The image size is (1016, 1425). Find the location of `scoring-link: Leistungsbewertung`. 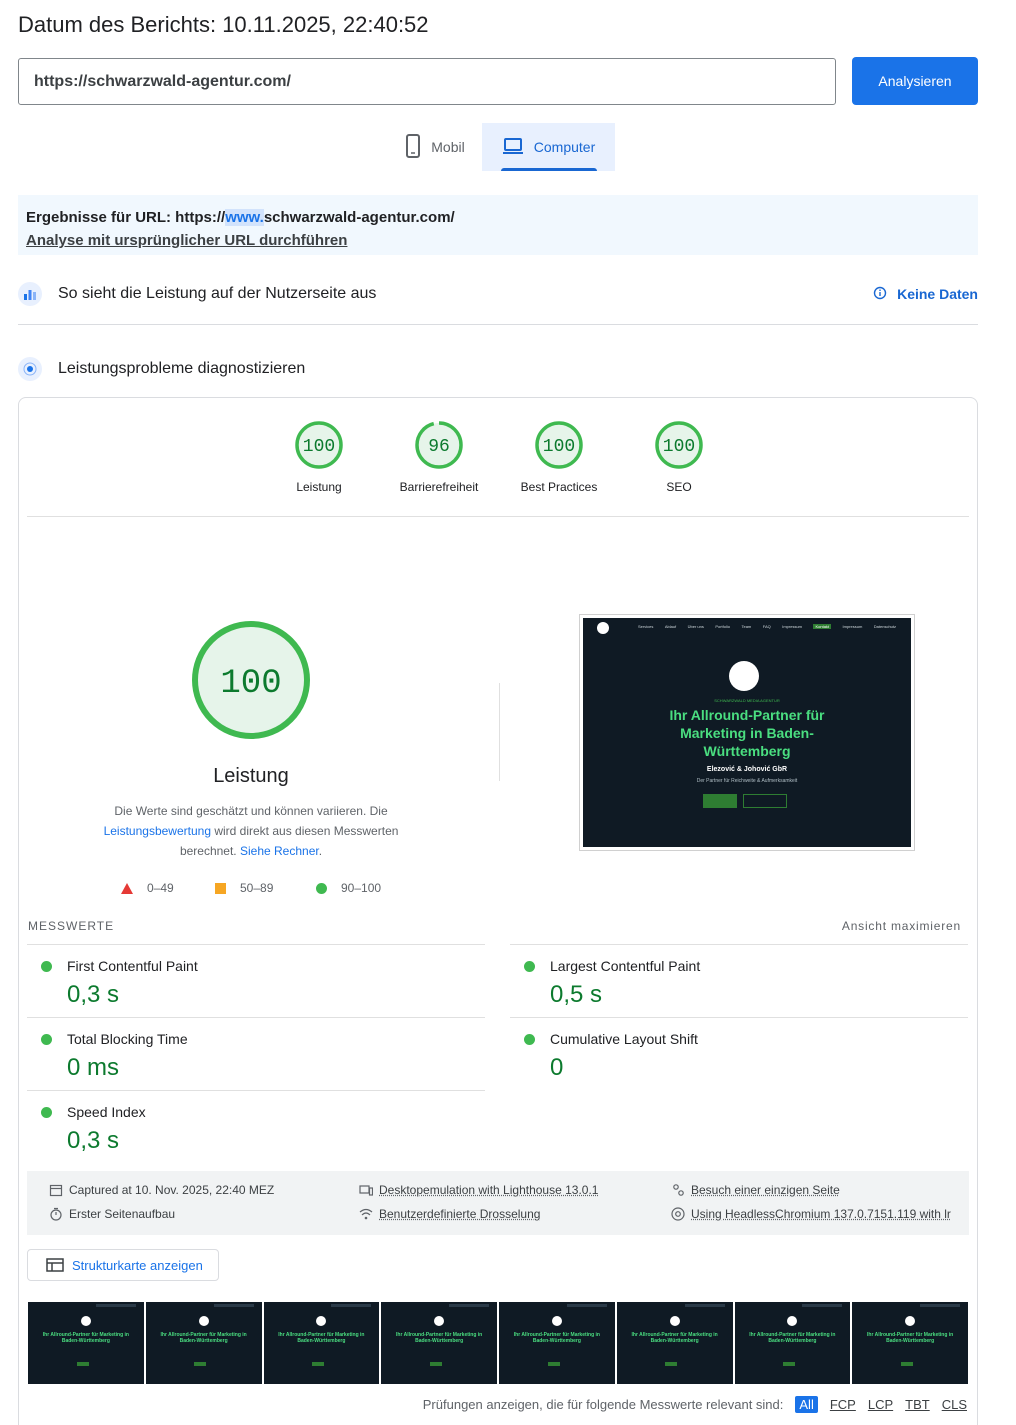

scoring-link: Leistungsbewertung is located at coordinates (157, 831).